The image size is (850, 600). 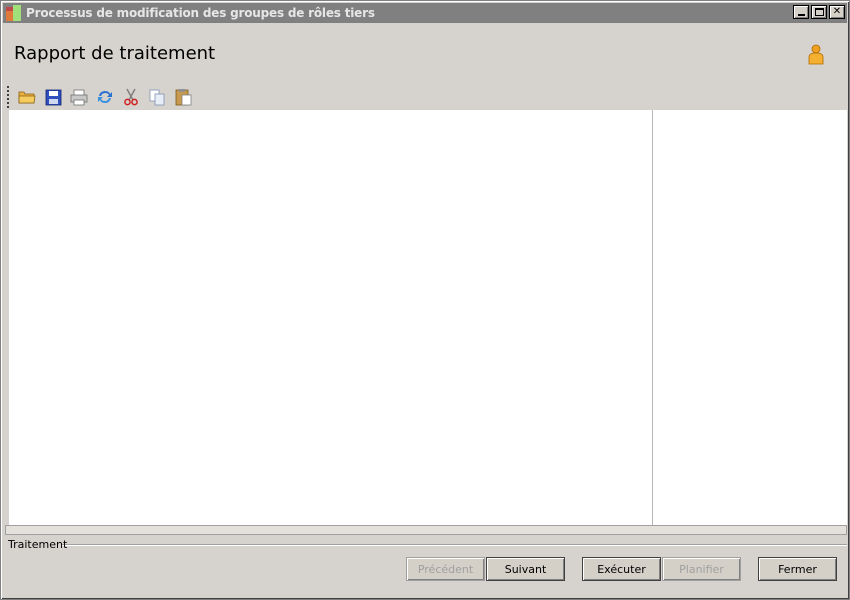 I want to click on app-icon, so click(x=14, y=13).